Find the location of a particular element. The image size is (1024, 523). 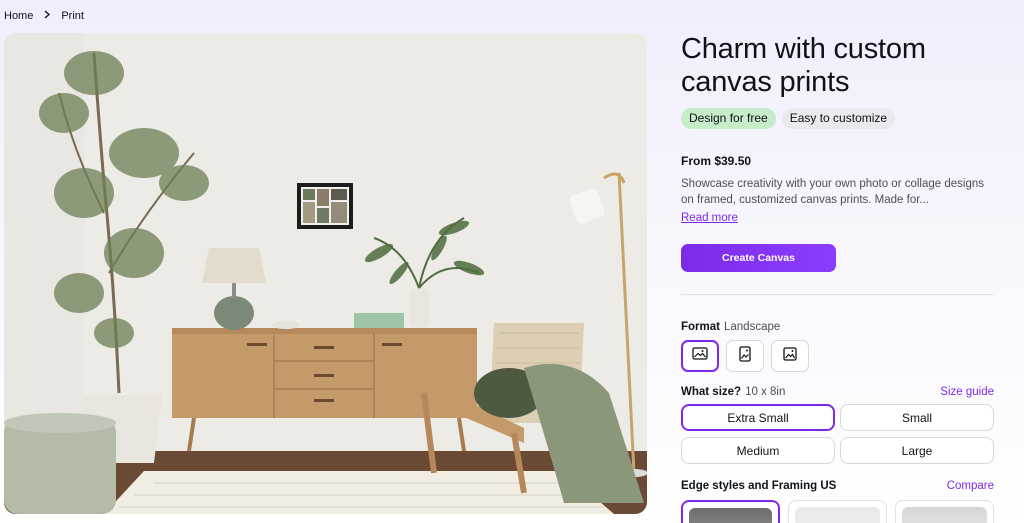

square-image-icon is located at coordinates (790, 356).